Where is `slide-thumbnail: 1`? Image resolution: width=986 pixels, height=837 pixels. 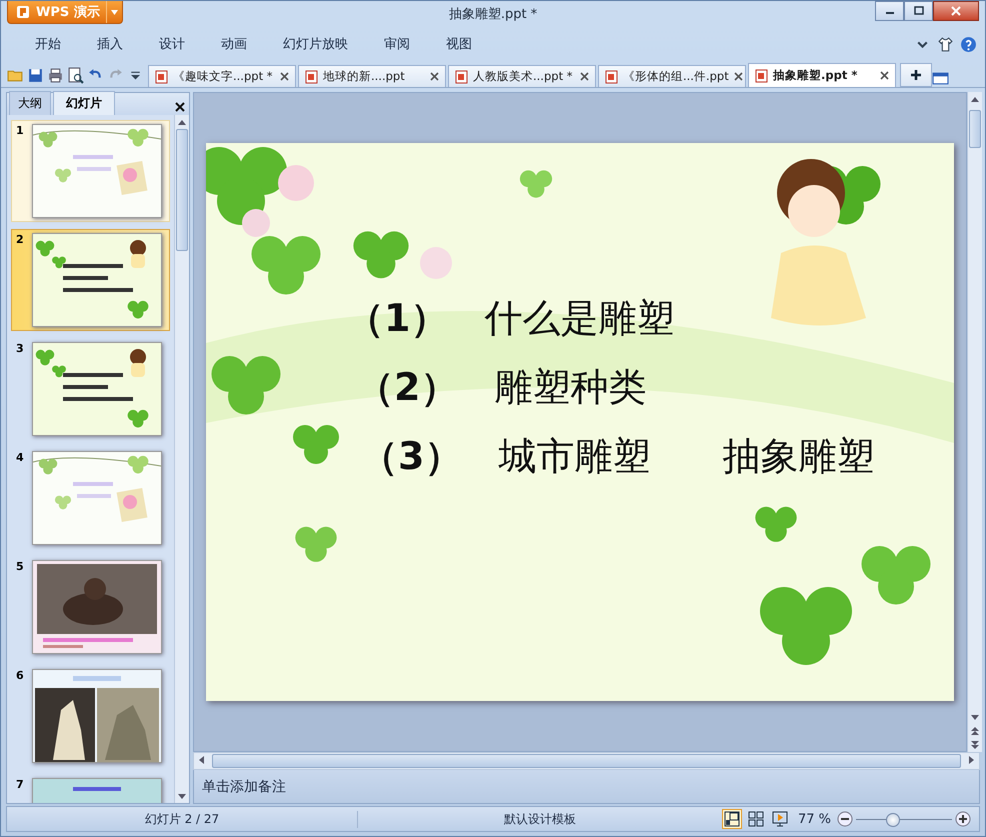
slide-thumbnail: 1 is located at coordinates (90, 171).